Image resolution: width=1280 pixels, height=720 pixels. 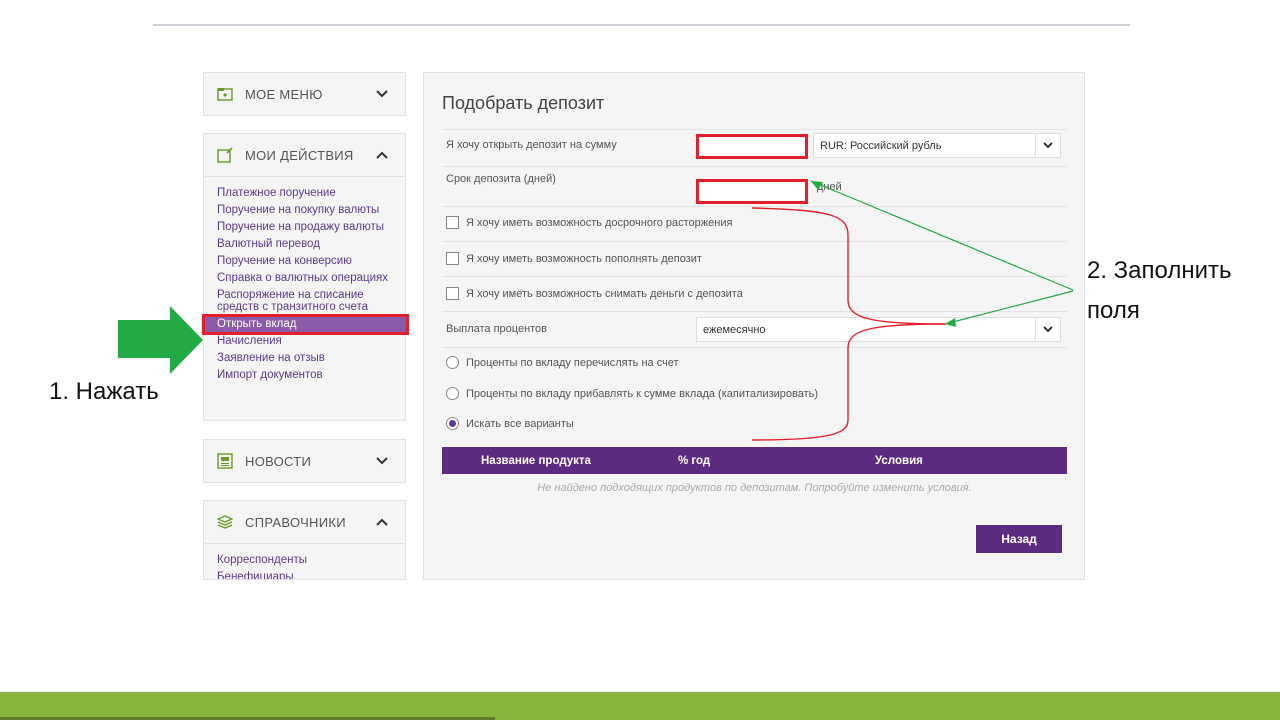 What do you see at coordinates (531, 145) in the screenshot?
I see `amount-label: Я хочу открыть депозит на сумму` at bounding box center [531, 145].